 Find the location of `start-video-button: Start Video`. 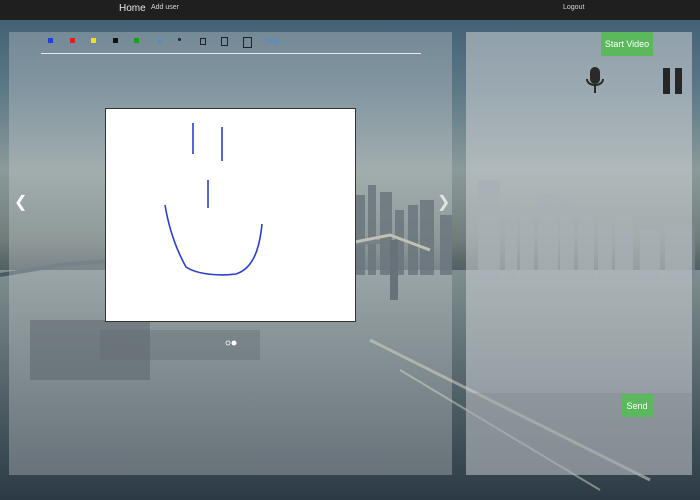

start-video-button: Start Video is located at coordinates (627, 44).